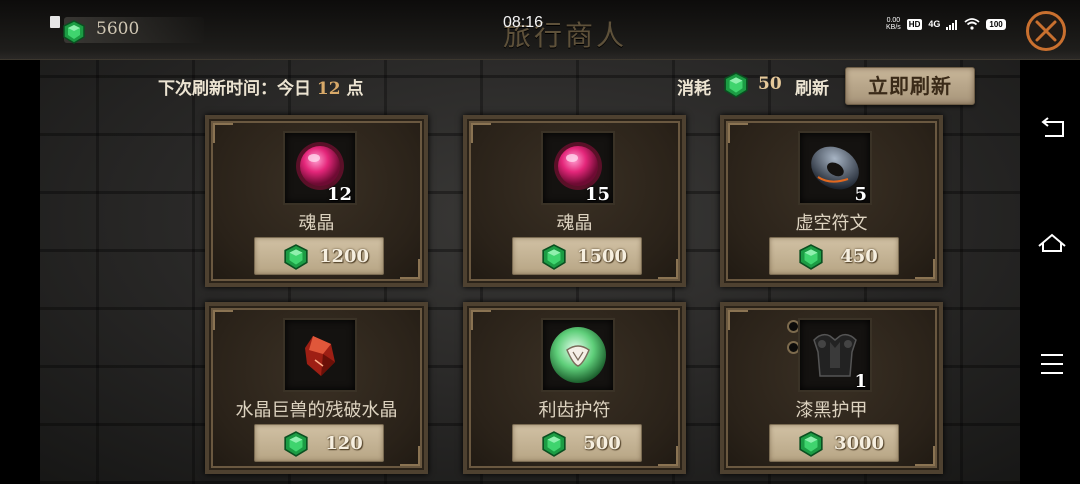 This screenshot has height=484, width=1080. I want to click on buy-price-button: 1200, so click(319, 256).